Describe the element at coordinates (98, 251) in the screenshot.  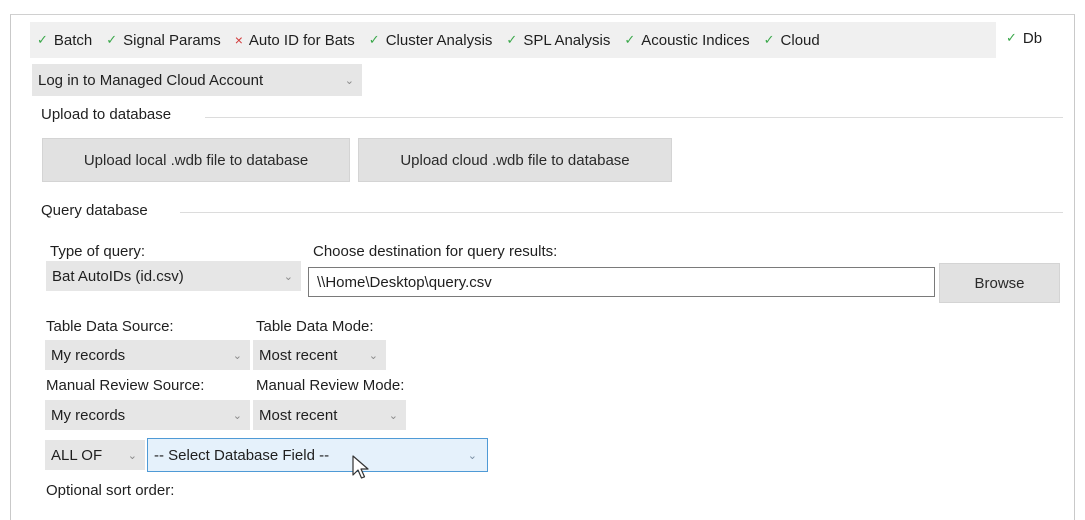
I see `query-type-label: Type of query:` at that location.